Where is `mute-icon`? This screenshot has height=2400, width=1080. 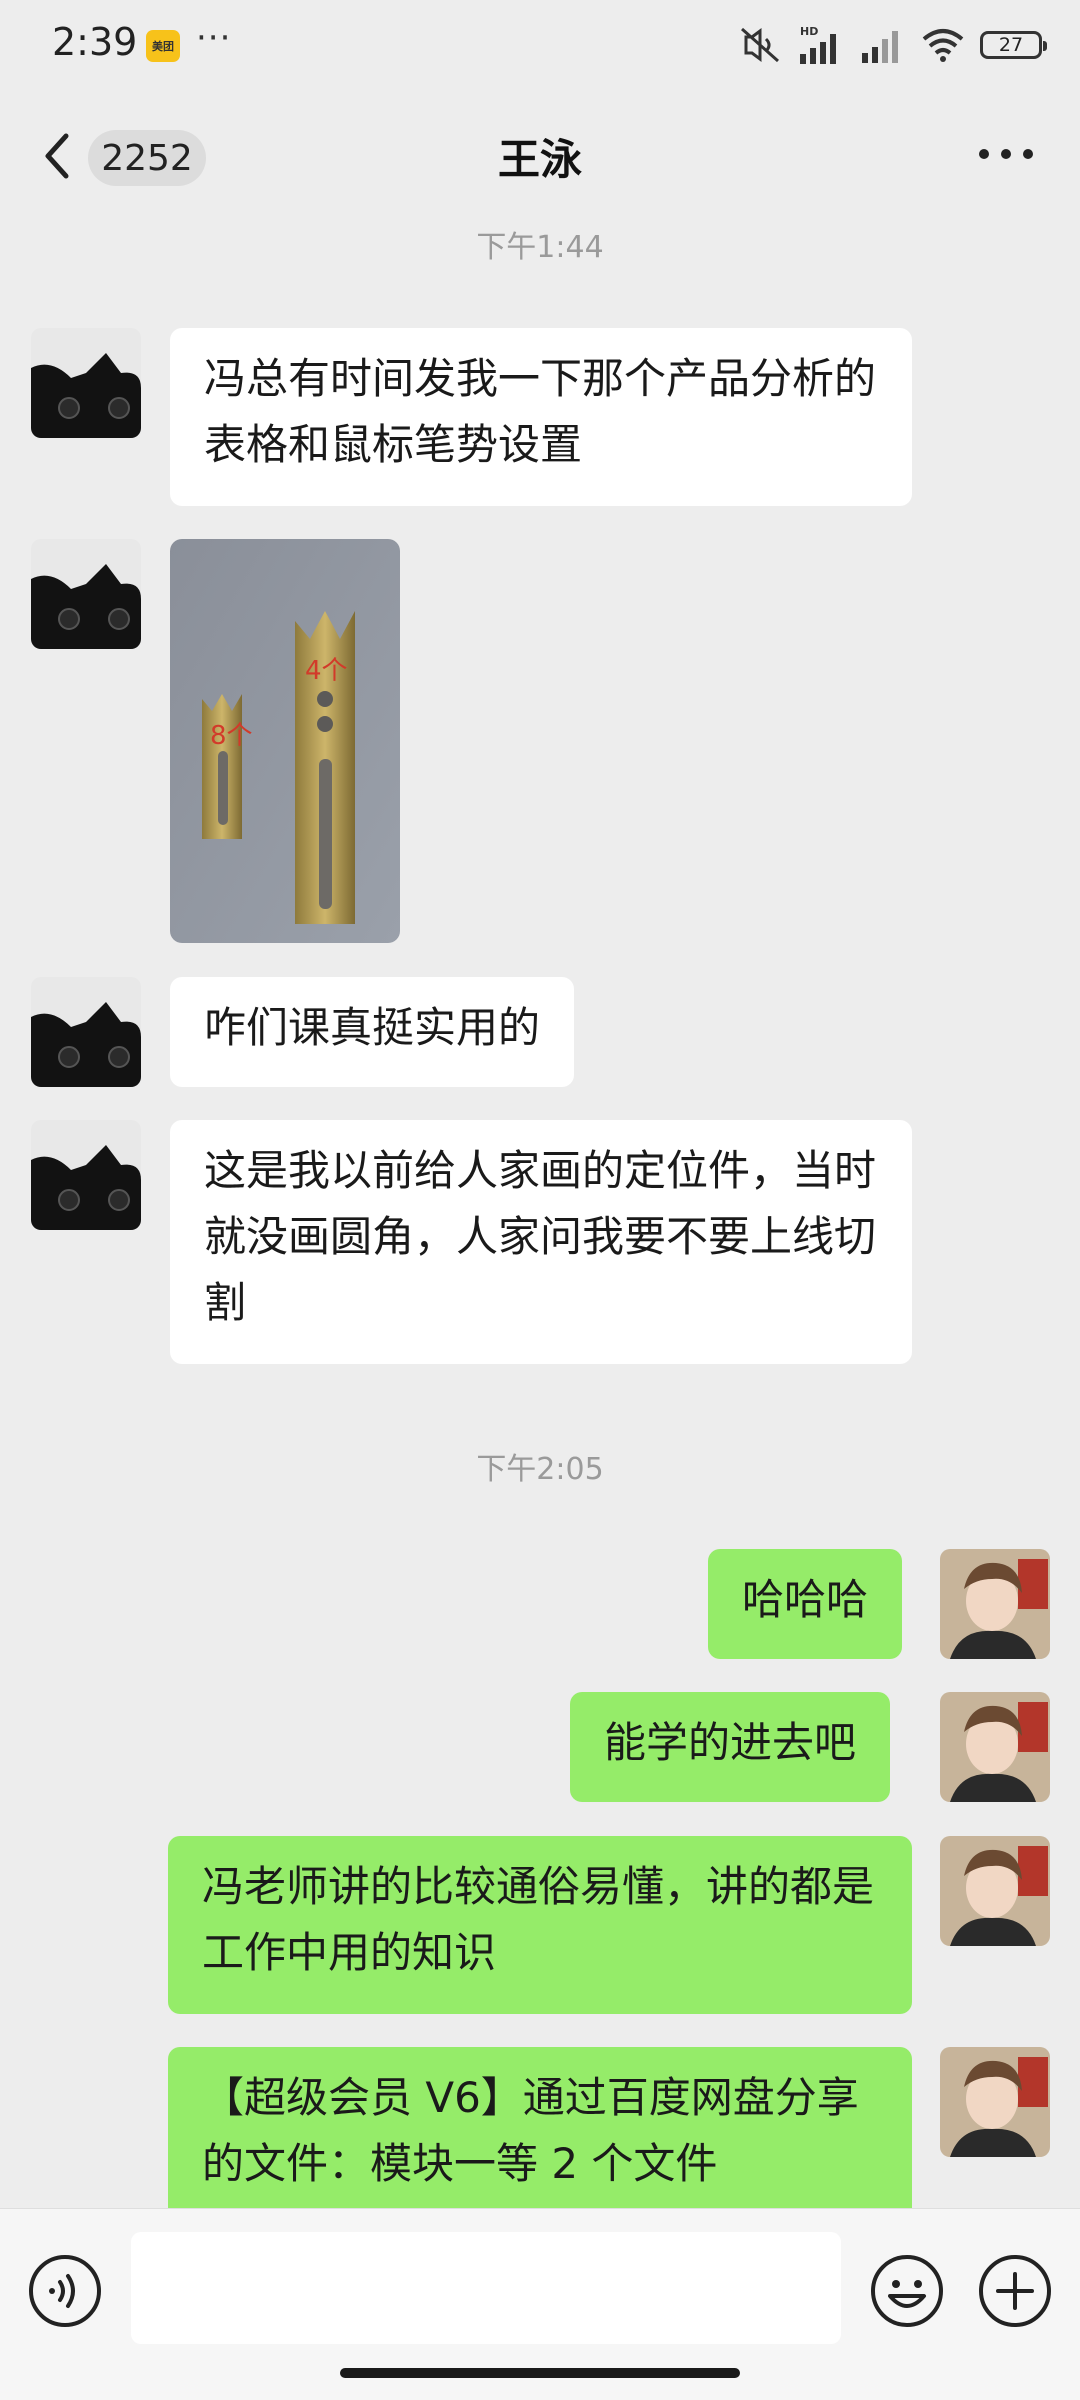 mute-icon is located at coordinates (760, 45).